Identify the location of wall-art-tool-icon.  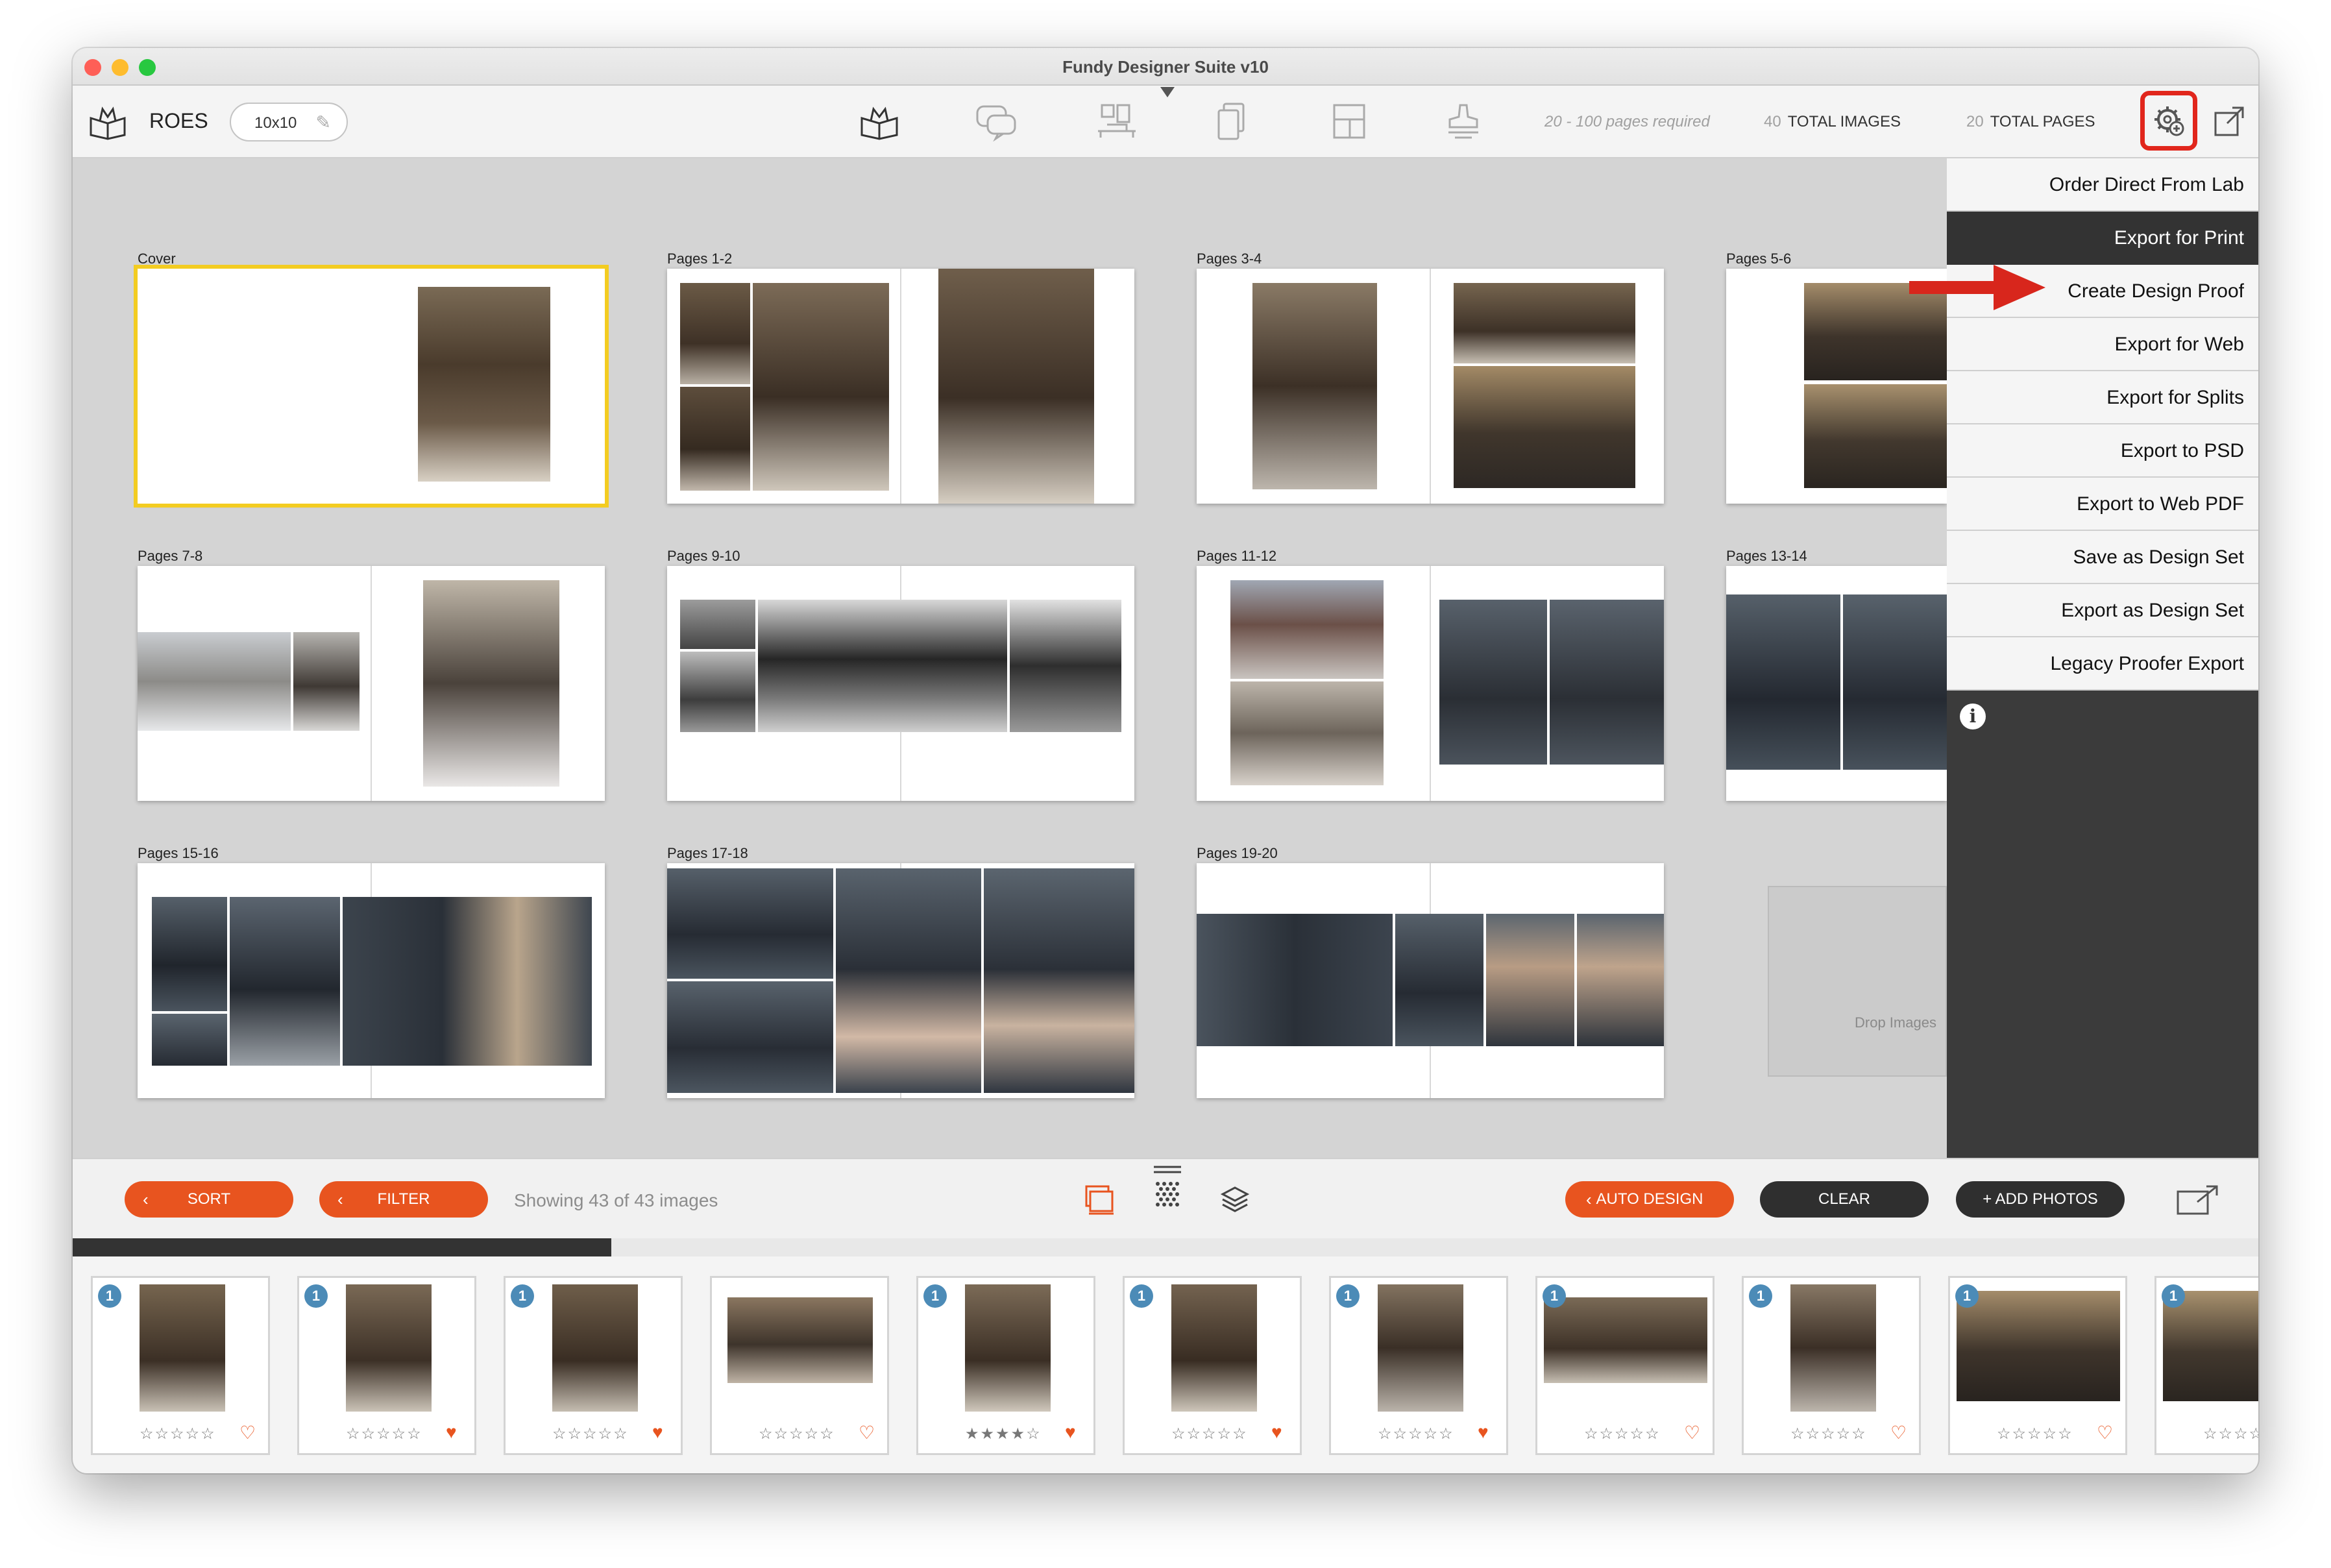
(1117, 121).